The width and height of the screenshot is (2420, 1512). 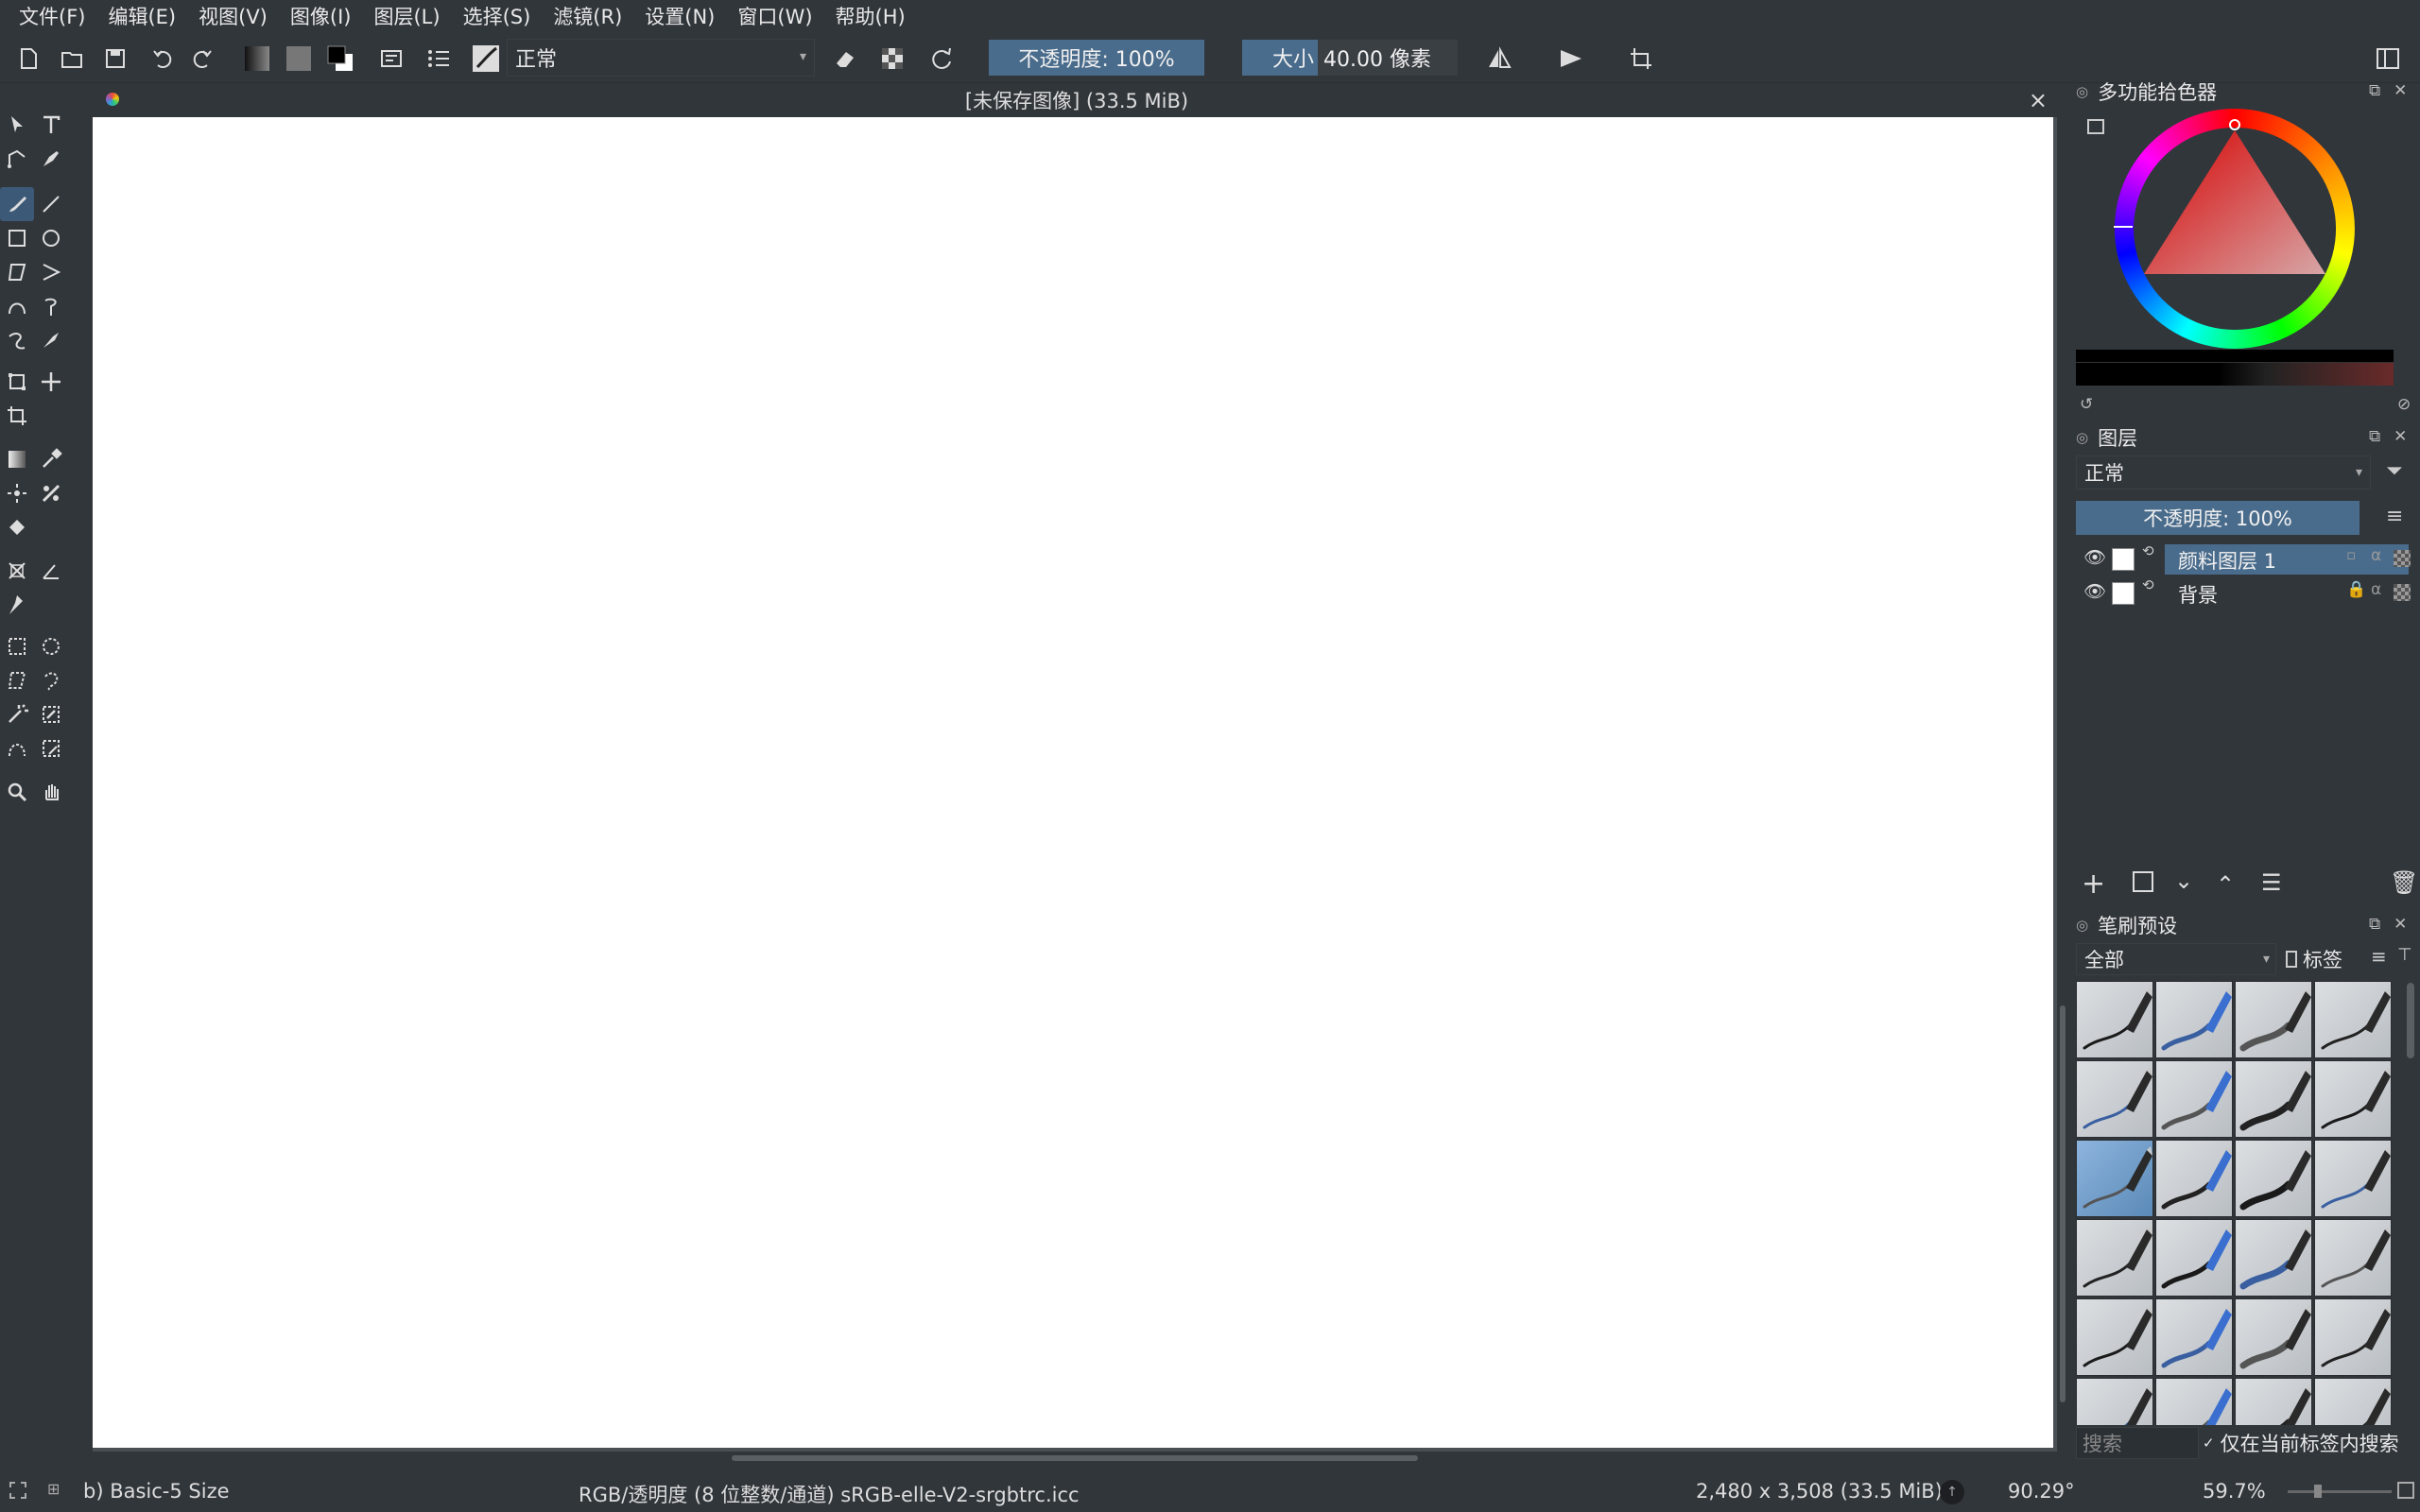 What do you see at coordinates (17, 382) in the screenshot?
I see `transform-tool-icon` at bounding box center [17, 382].